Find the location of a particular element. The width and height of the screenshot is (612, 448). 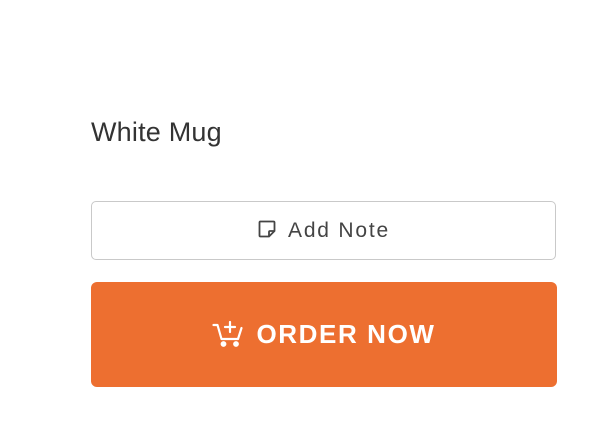

product-title: White Mug is located at coordinates (156, 132).